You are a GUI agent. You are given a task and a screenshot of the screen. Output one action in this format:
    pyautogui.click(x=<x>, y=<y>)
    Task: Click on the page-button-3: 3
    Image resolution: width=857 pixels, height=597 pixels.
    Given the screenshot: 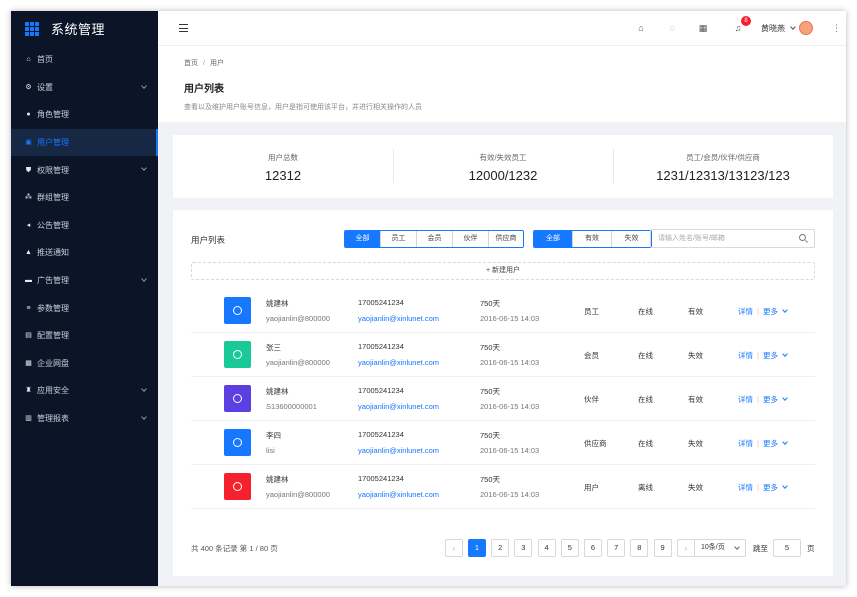 What is the action you would take?
    pyautogui.click(x=523, y=548)
    